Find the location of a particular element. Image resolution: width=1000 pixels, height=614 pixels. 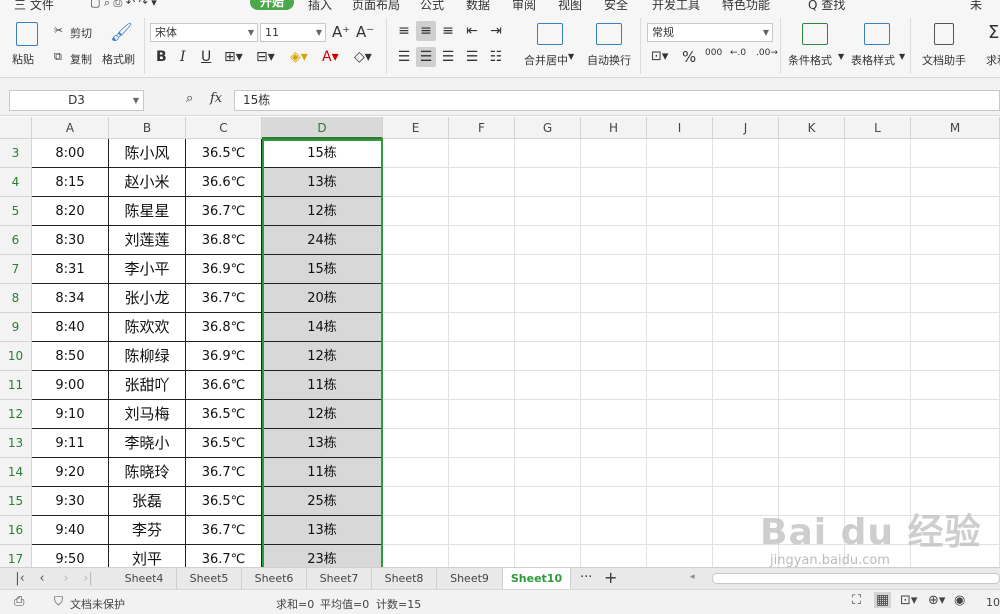

menu-unsaved: 未 is located at coordinates (976, 6).